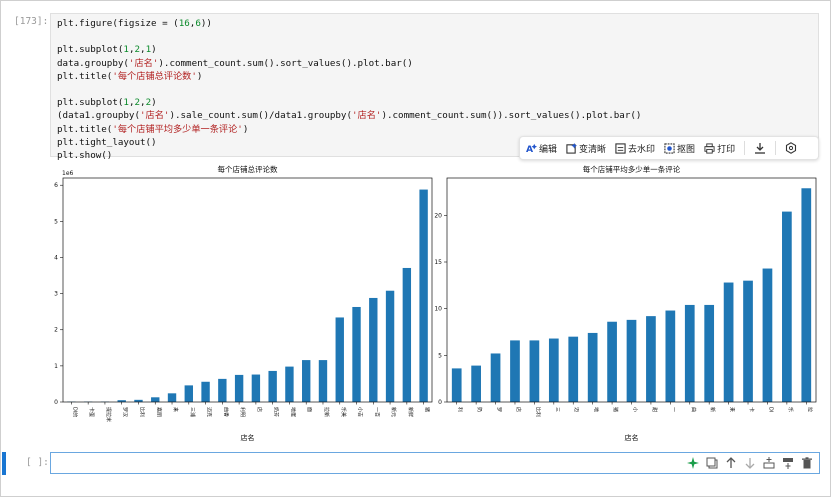 The image size is (831, 497). What do you see at coordinates (807, 463) in the screenshot?
I see `trash-icon` at bounding box center [807, 463].